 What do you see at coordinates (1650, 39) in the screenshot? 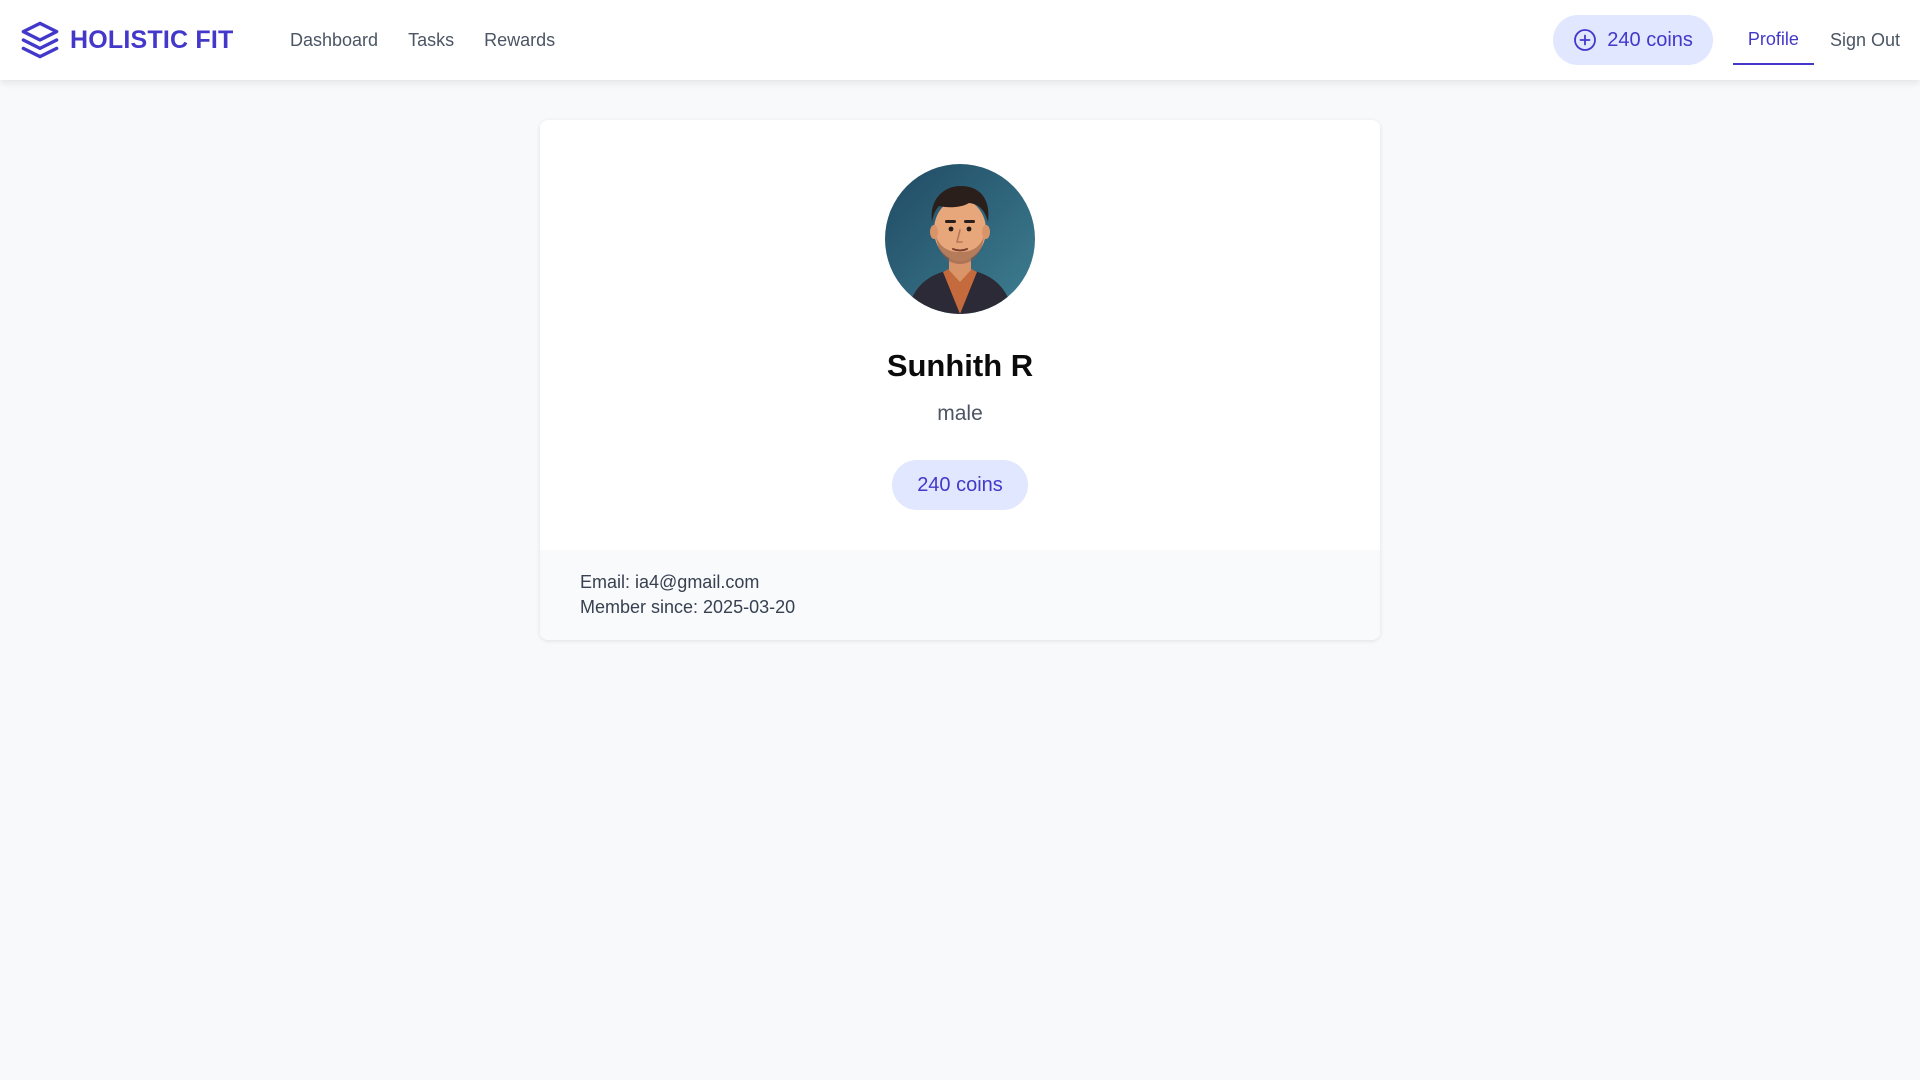
I see `nav-coins-label: 240 coins` at bounding box center [1650, 39].